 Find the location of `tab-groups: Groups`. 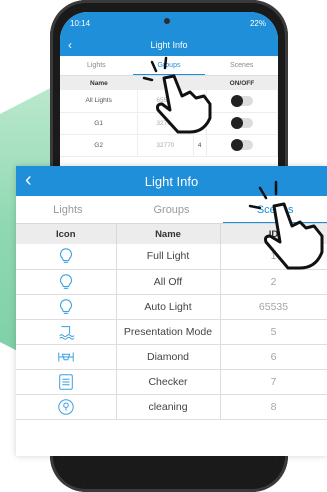

tab-groups: Groups is located at coordinates (172, 209).